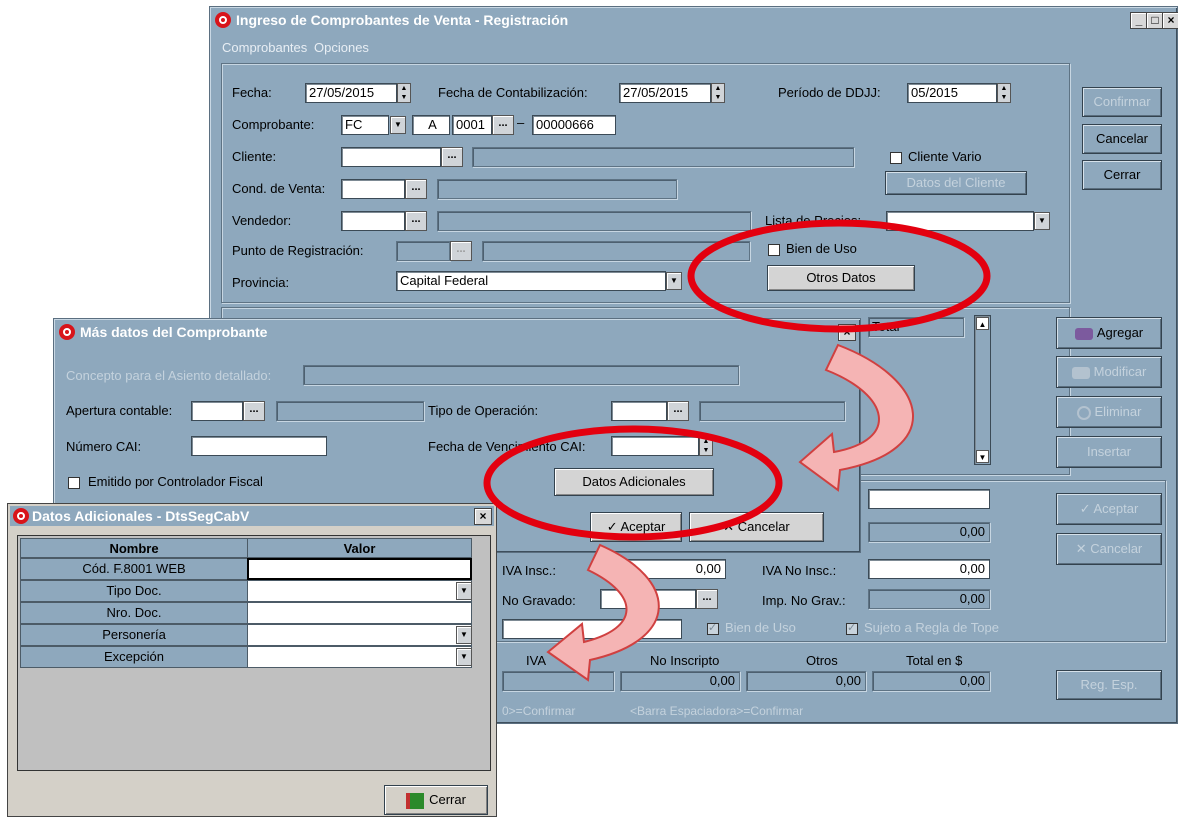 Image resolution: width=1178 pixels, height=820 pixels. What do you see at coordinates (839, 276) in the screenshot?
I see `highlight-ellipse-otros-datos` at bounding box center [839, 276].